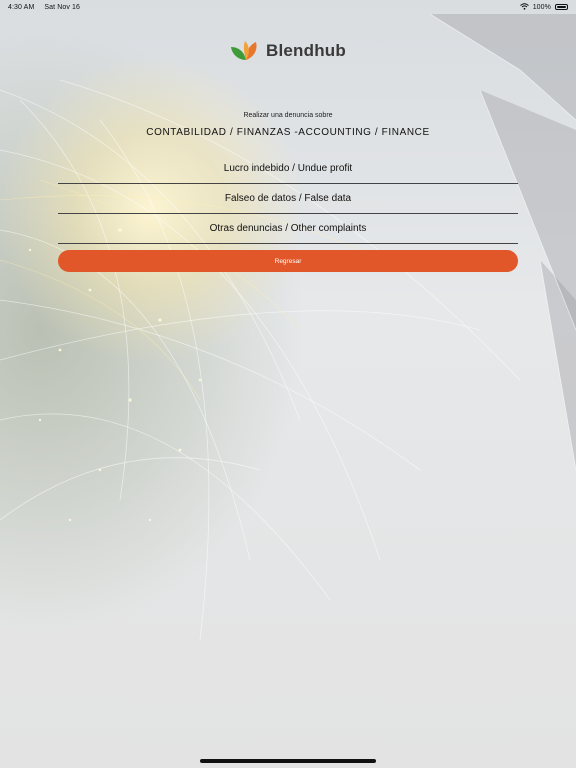  I want to click on back-button: Regresar, so click(288, 261).